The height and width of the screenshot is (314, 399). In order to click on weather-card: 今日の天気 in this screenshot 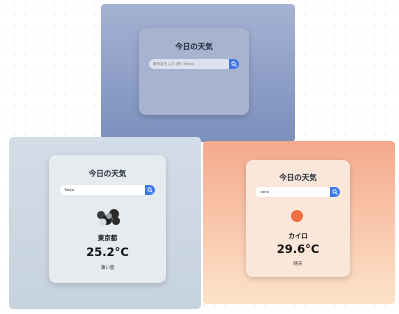, I will do `click(194, 71)`.